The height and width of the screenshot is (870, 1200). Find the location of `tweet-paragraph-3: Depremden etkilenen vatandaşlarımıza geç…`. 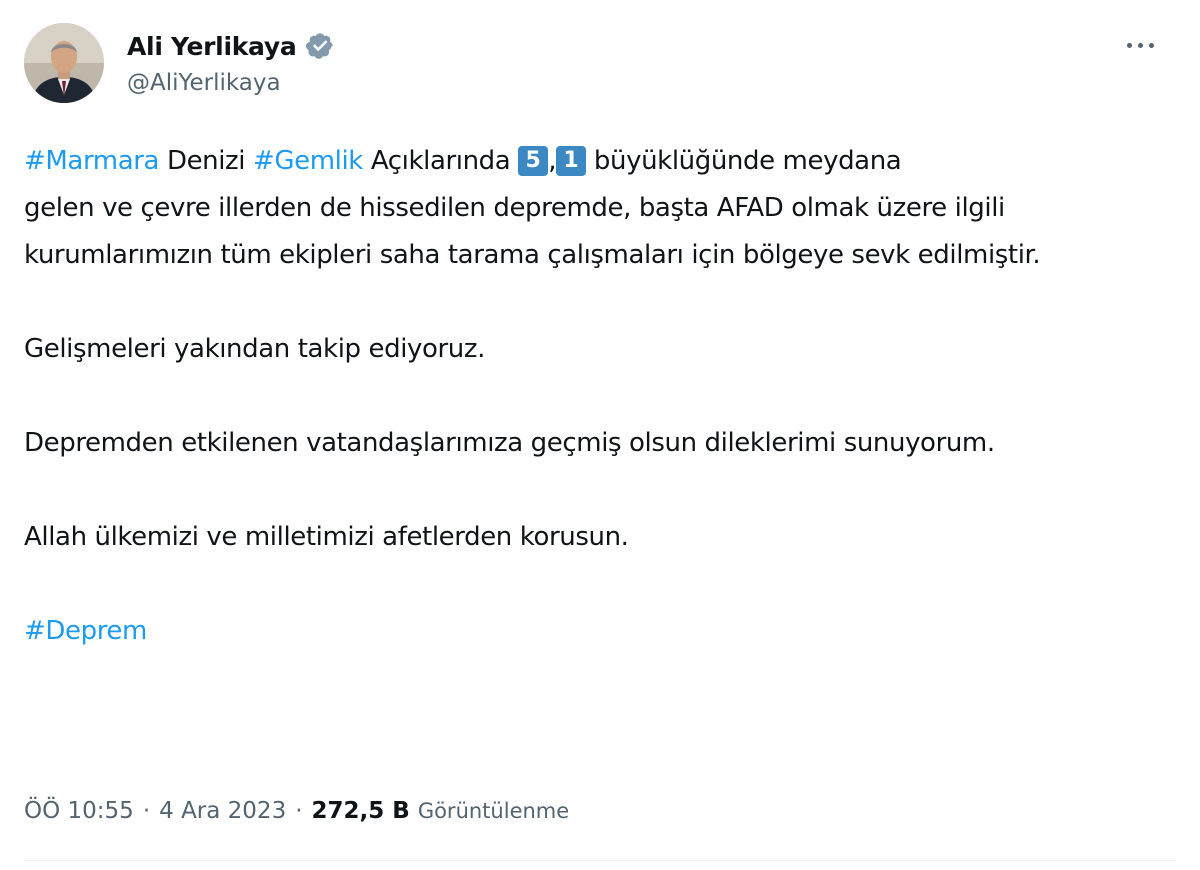

tweet-paragraph-3: Depremden etkilenen vatandaşlarımıza geç… is located at coordinates (509, 443).